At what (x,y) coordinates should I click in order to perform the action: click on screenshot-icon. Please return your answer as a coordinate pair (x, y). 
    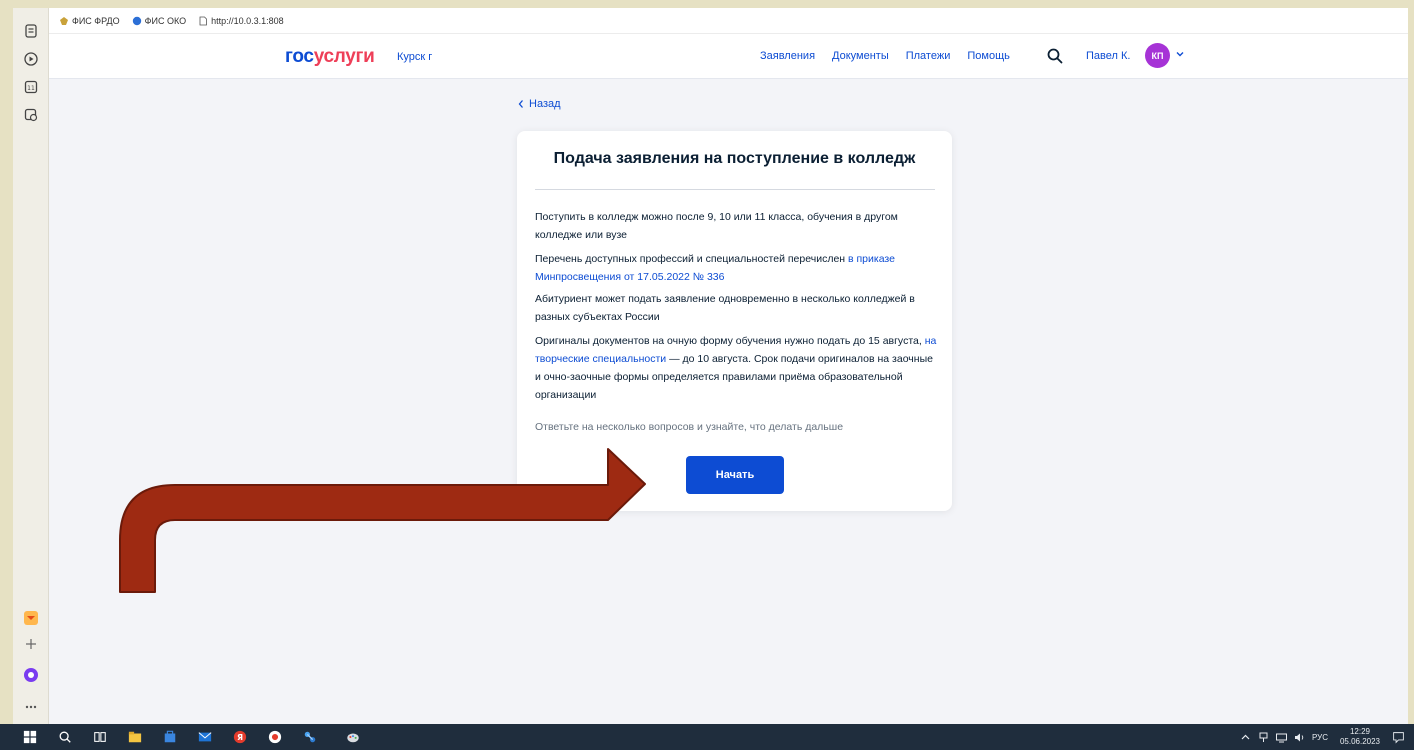
    Looking at the image, I should click on (31, 115).